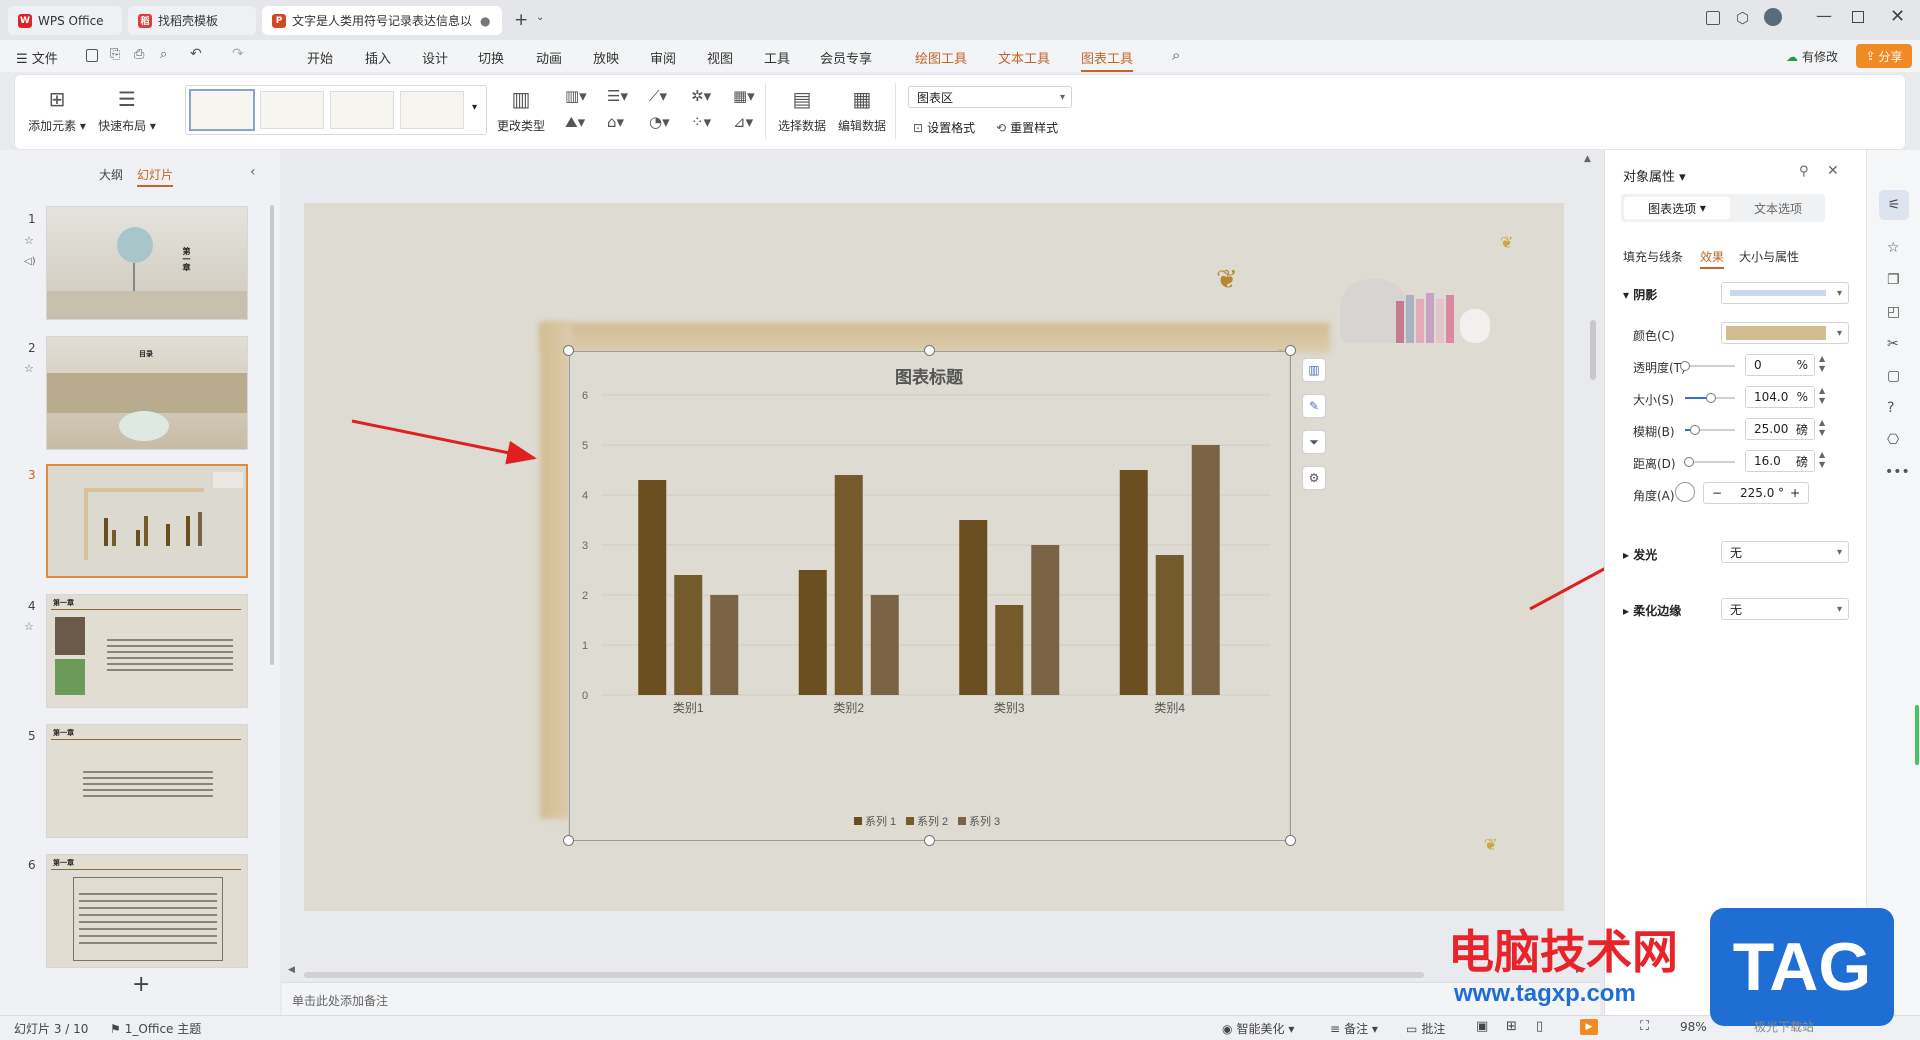 This screenshot has width=1920, height=1040. What do you see at coordinates (253, 172) in the screenshot?
I see `collapse-panel-icon: ‹` at bounding box center [253, 172].